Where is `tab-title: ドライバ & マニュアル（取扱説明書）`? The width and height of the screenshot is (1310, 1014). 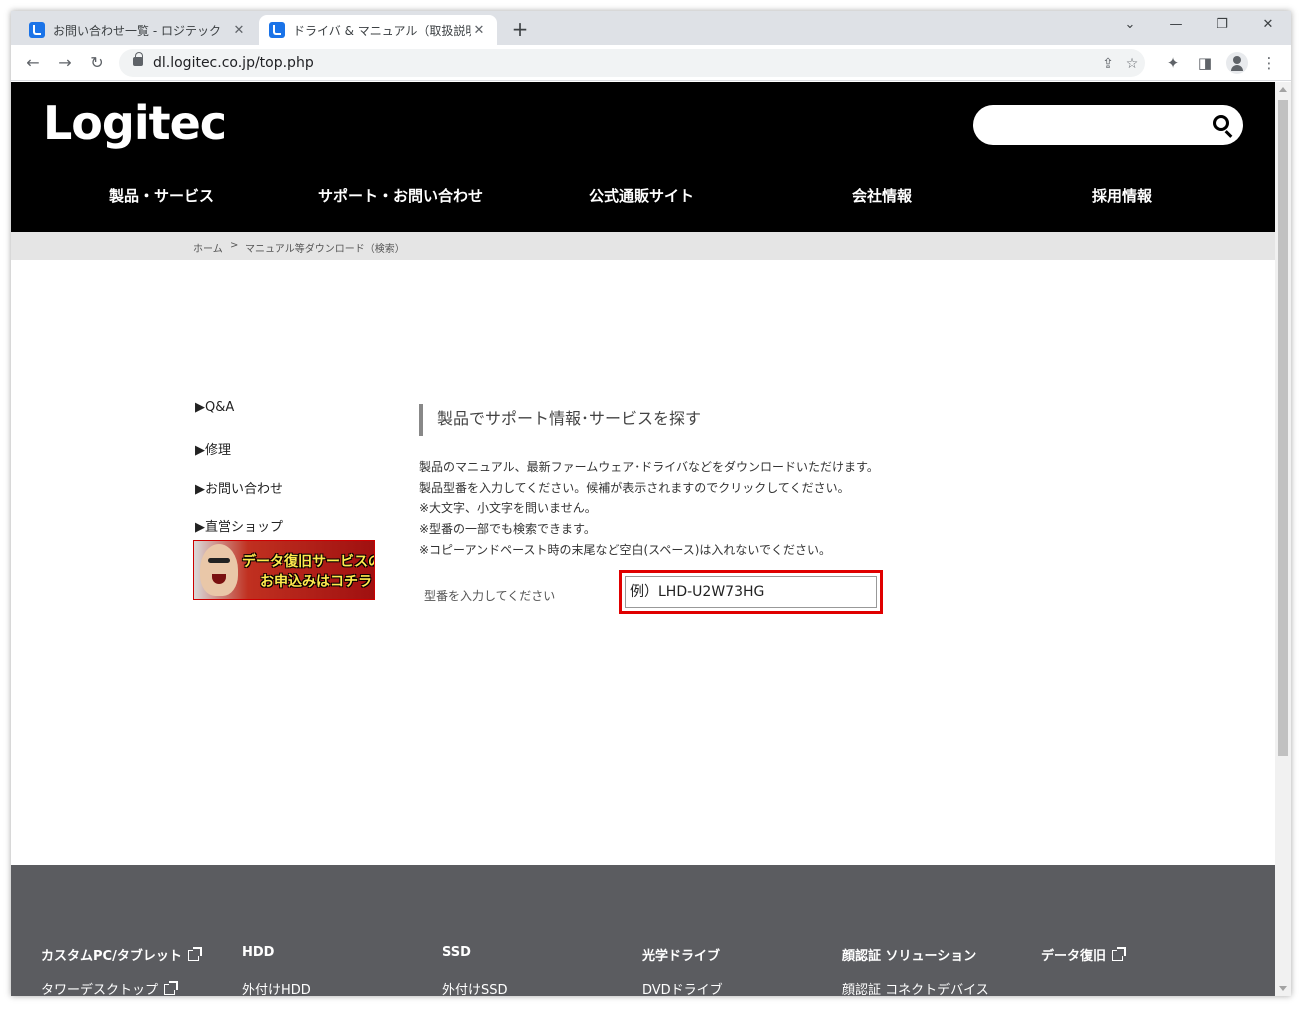
tab-title: ドライバ & マニュアル（取扱説明書） is located at coordinates (382, 30).